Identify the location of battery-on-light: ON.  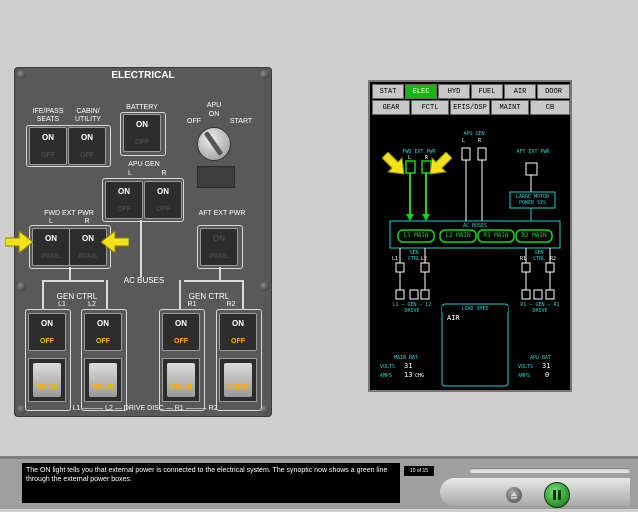
(142, 124).